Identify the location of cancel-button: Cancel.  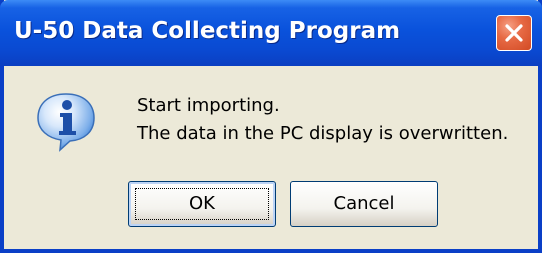
(364, 204).